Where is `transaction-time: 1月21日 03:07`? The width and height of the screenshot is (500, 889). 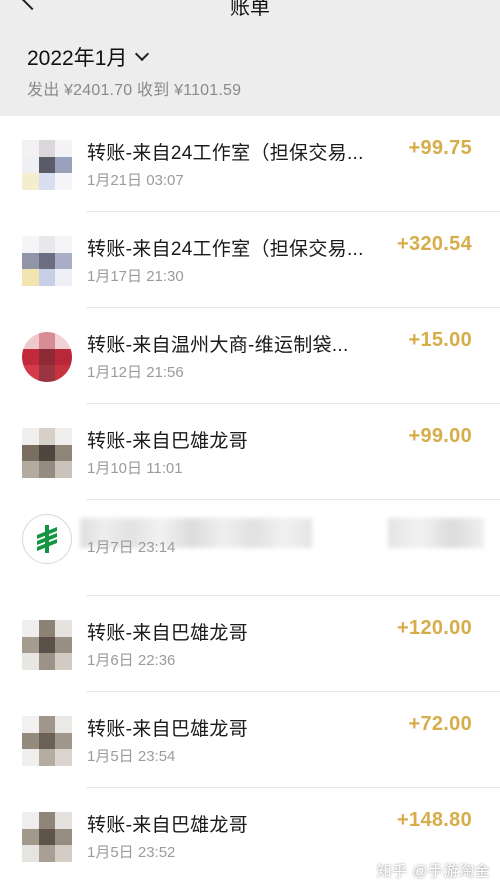 transaction-time: 1月21日 03:07 is located at coordinates (135, 180).